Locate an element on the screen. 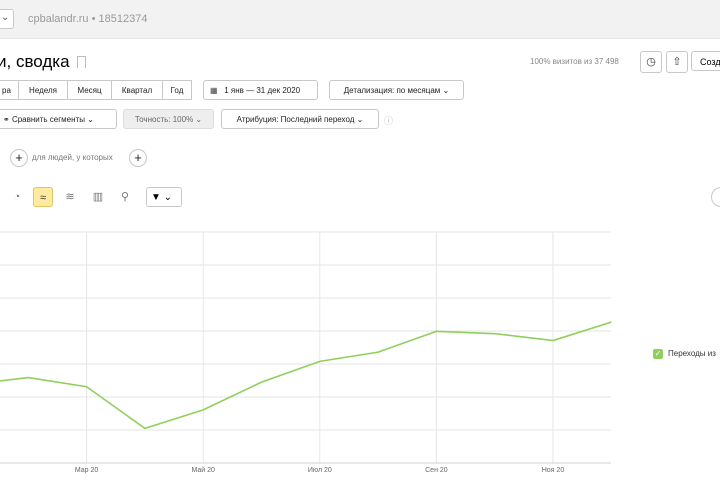  bar-chart-icon: ▥ is located at coordinates (98, 197).